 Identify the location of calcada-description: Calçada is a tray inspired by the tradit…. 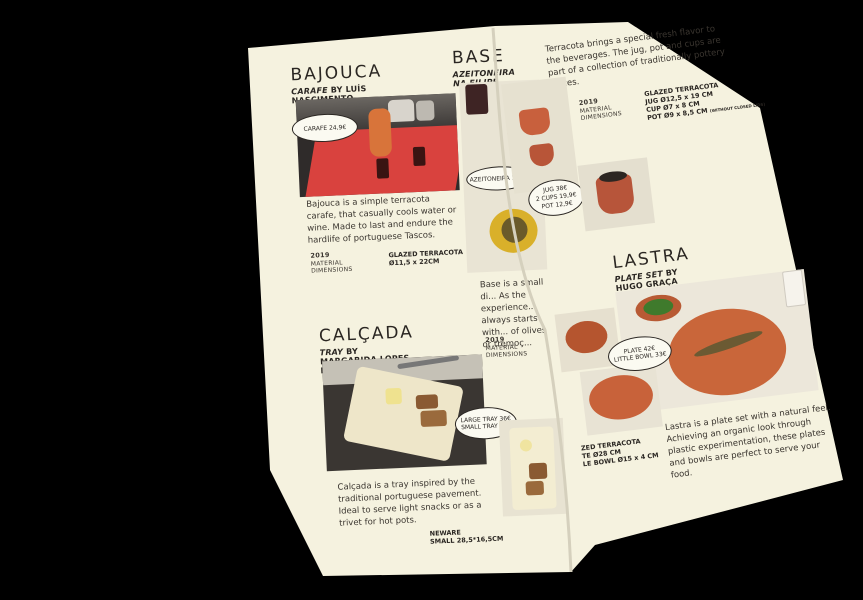
(409, 502).